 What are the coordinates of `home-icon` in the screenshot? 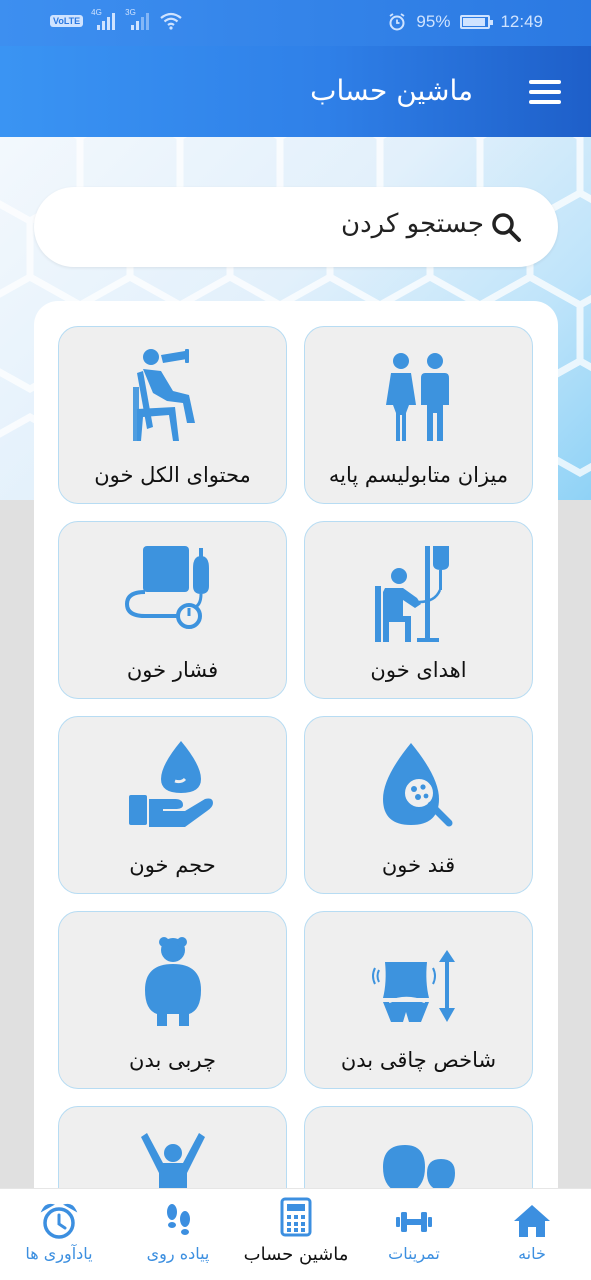 It's located at (532, 1221).